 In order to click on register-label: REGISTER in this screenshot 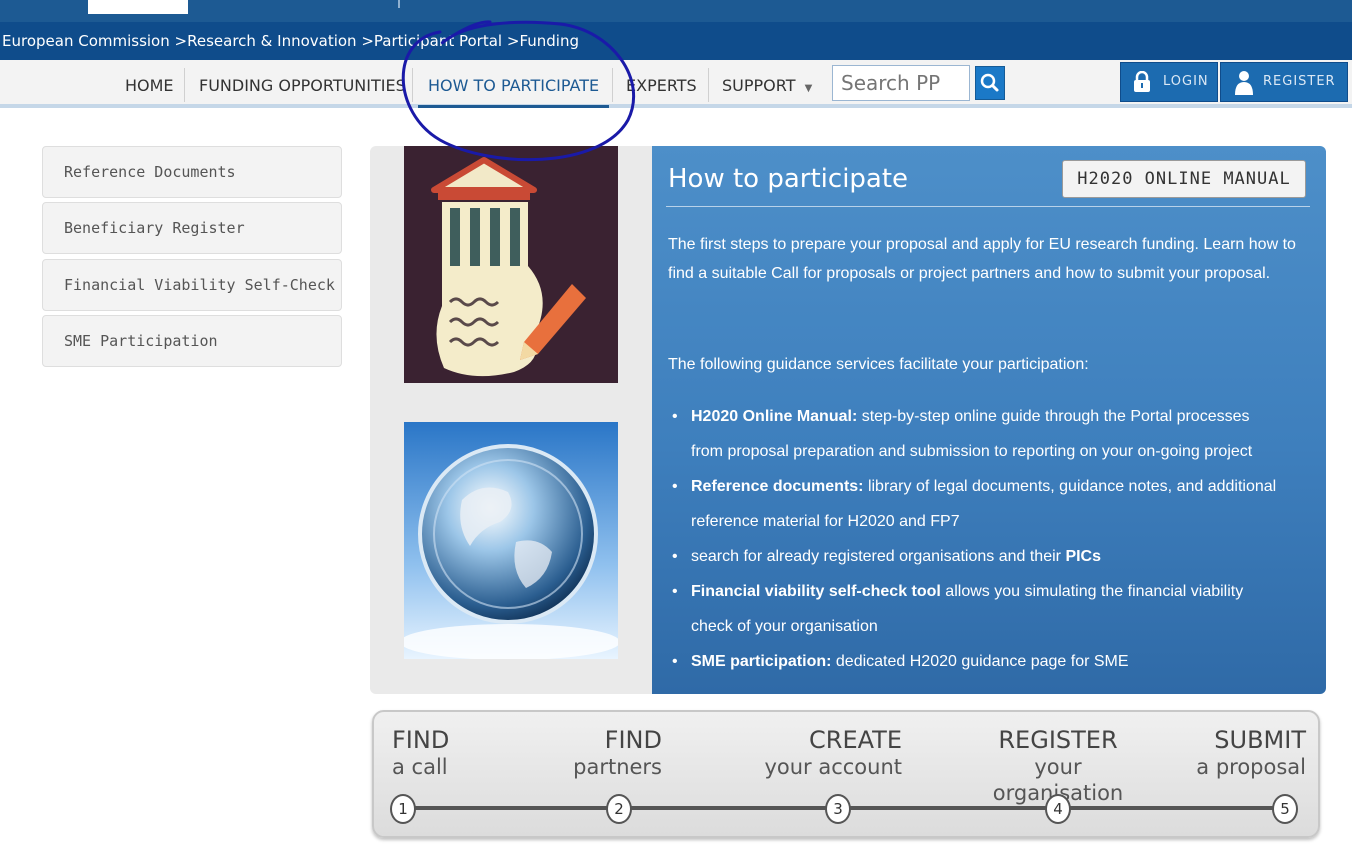, I will do `click(1299, 81)`.